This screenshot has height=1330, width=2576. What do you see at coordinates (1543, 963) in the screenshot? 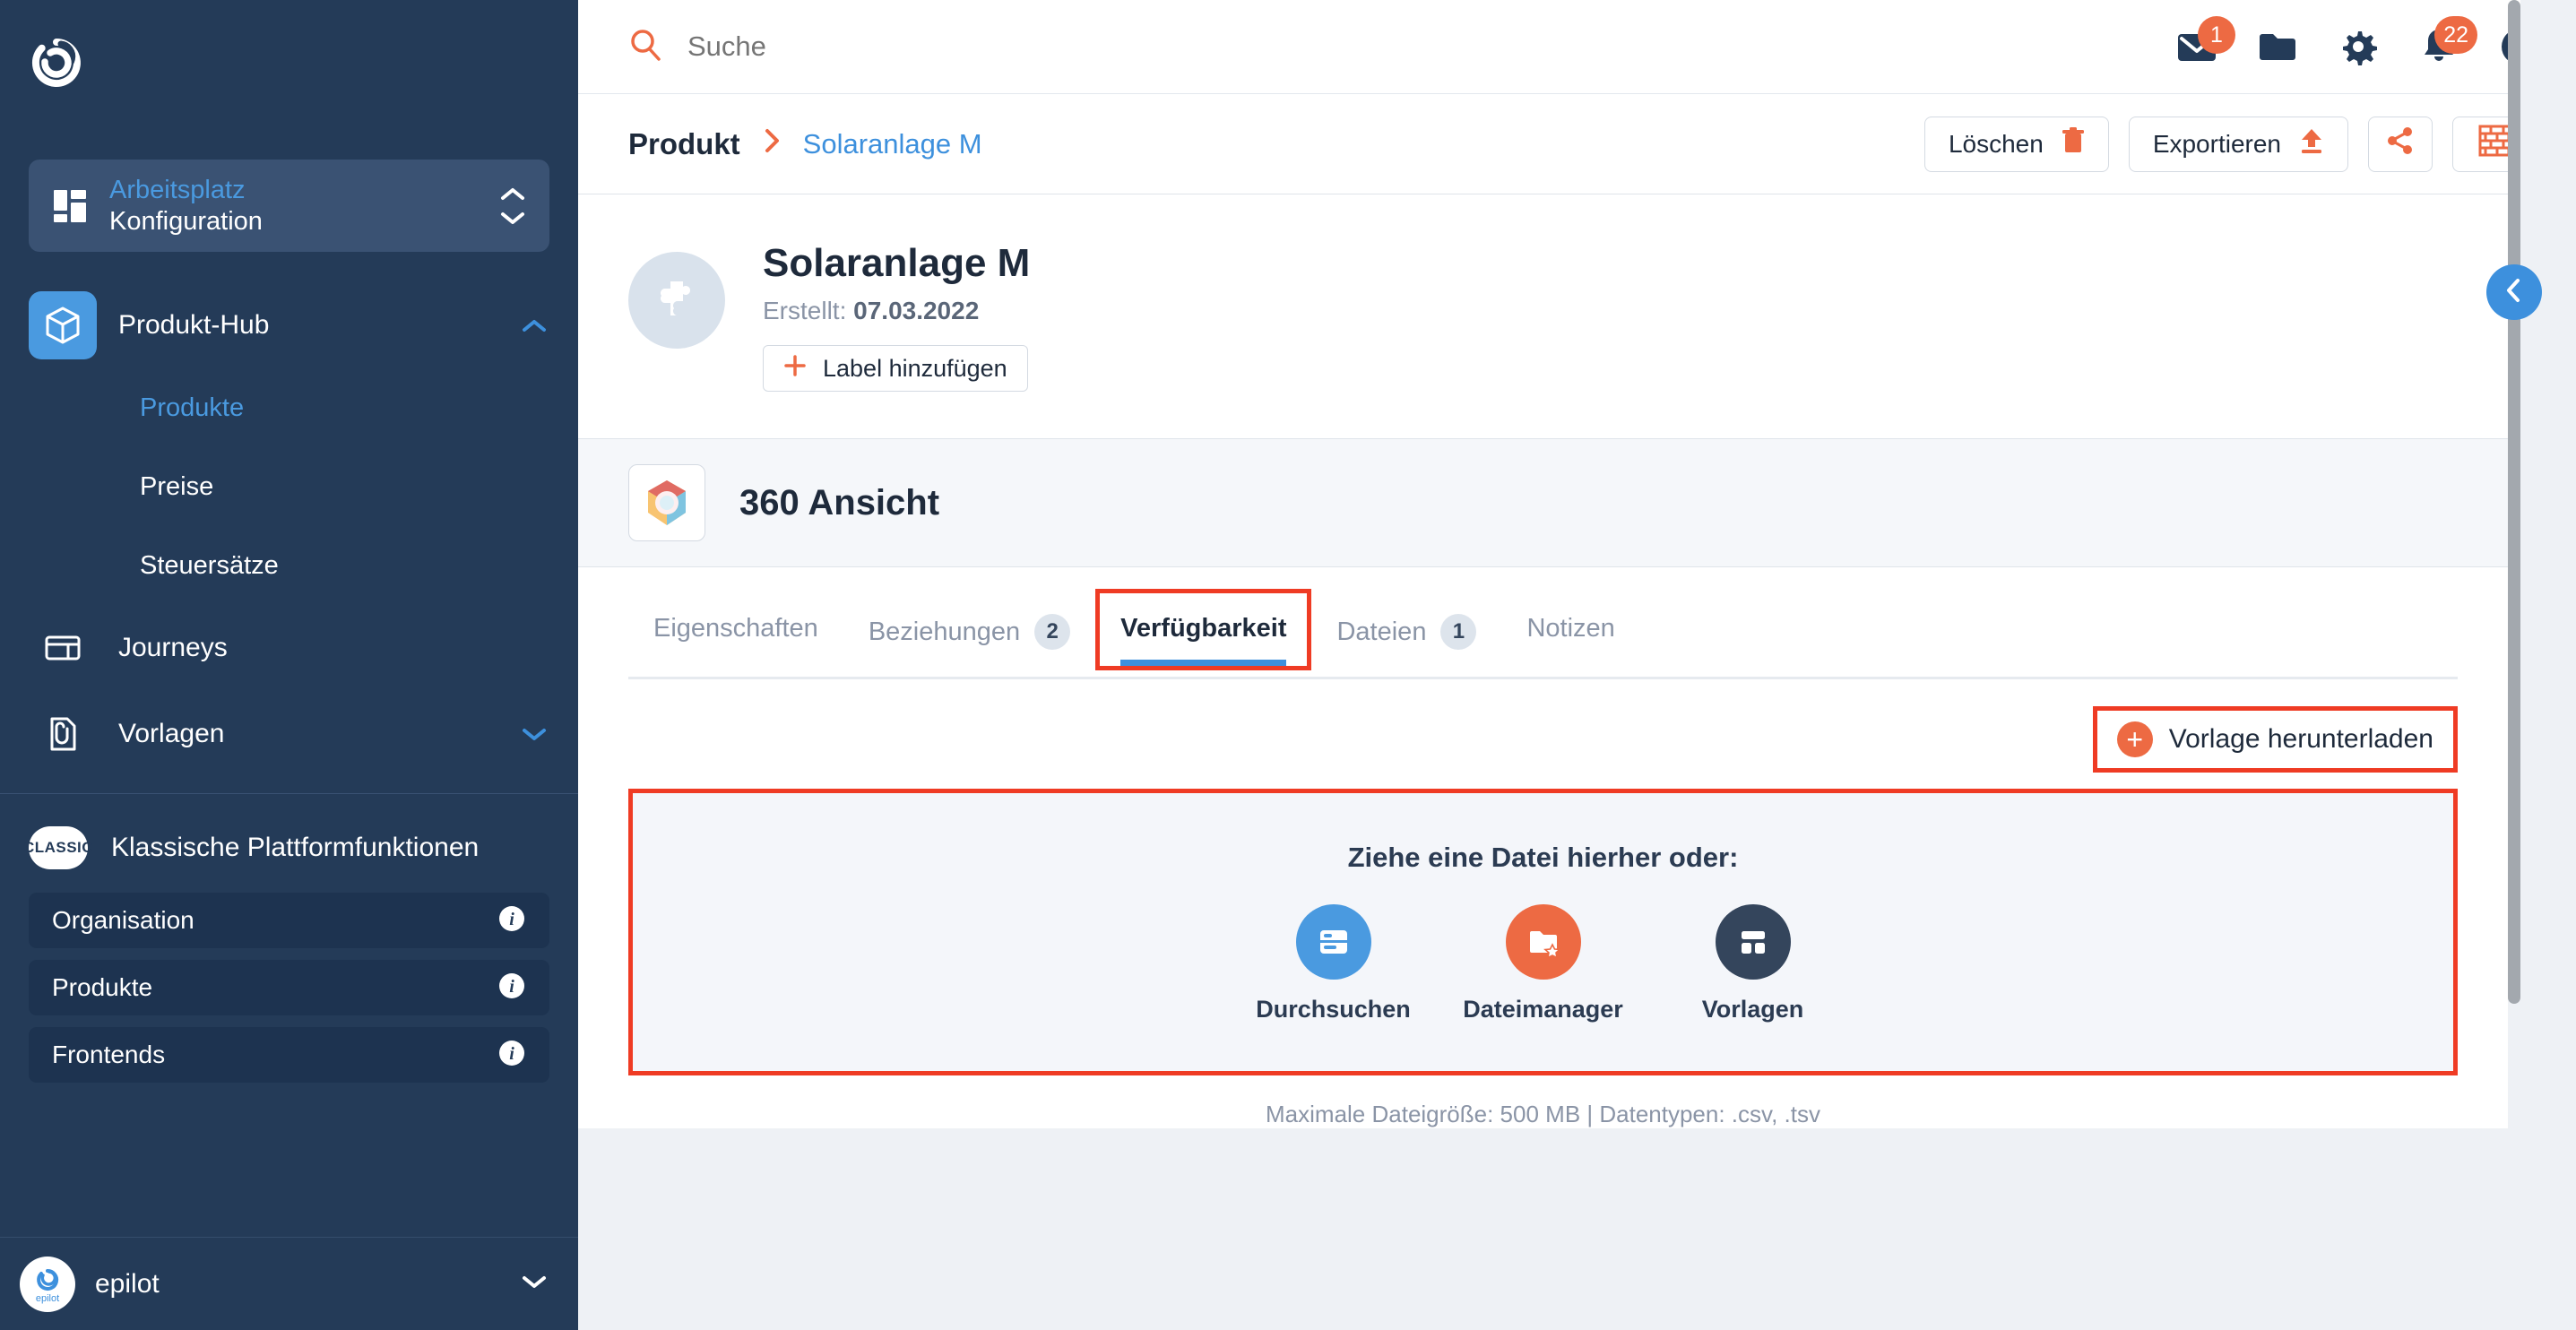
I see `file-manager-option: Dateimanager` at bounding box center [1543, 963].